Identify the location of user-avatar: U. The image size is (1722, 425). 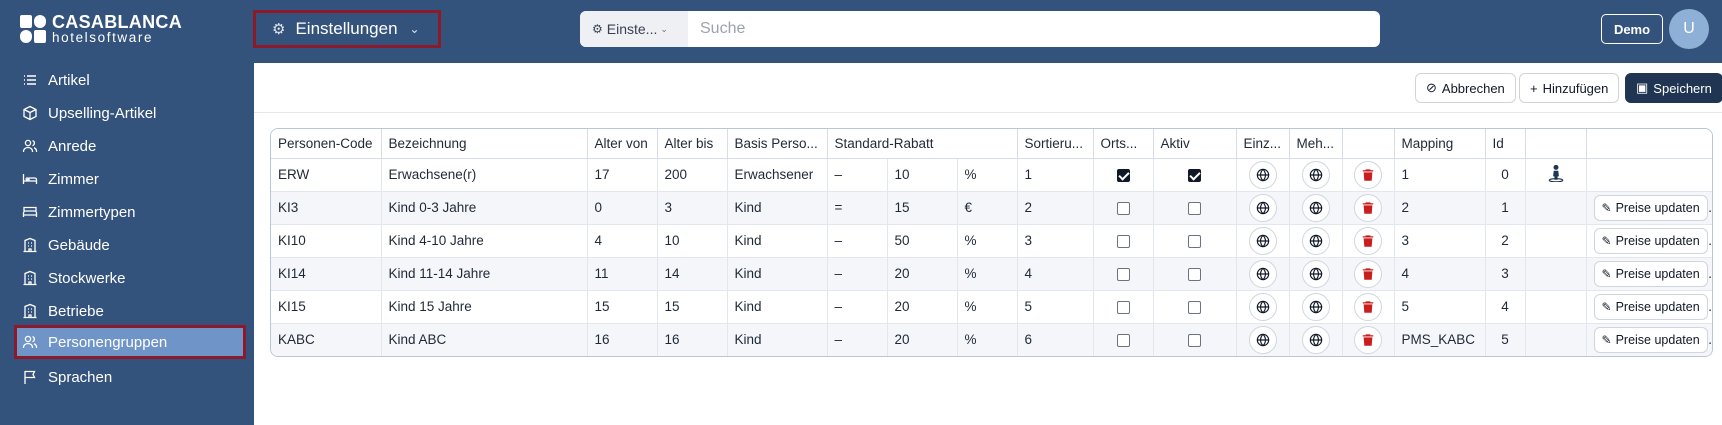
(1689, 29).